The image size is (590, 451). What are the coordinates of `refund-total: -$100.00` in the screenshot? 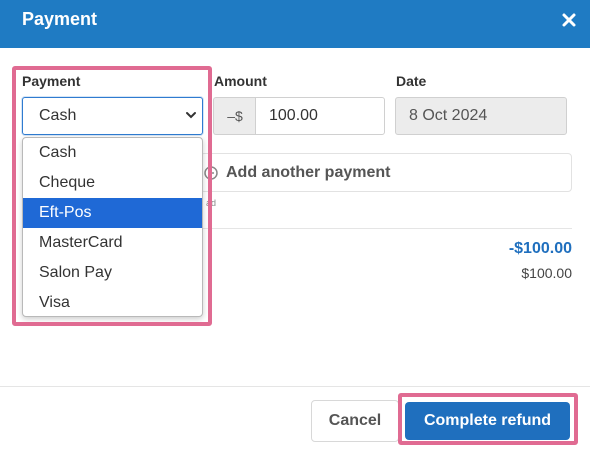 It's located at (540, 248).